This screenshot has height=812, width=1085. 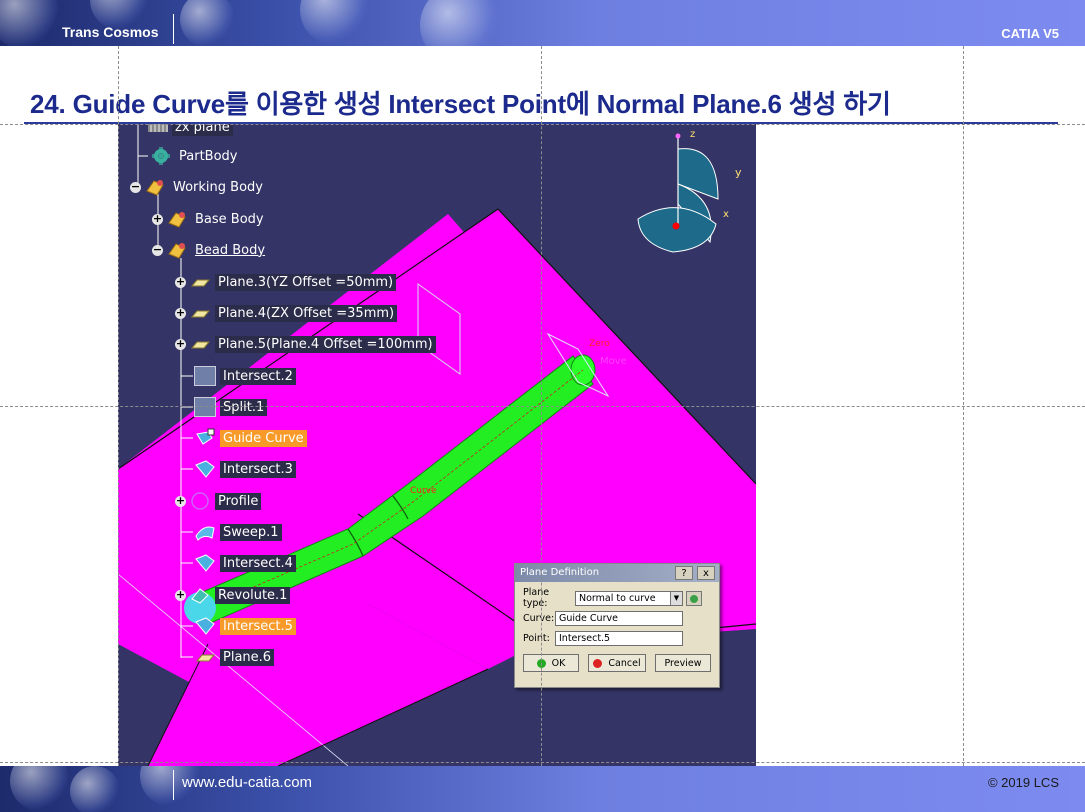 What do you see at coordinates (258, 626) in the screenshot?
I see `tree-item-label: Intersect.5` at bounding box center [258, 626].